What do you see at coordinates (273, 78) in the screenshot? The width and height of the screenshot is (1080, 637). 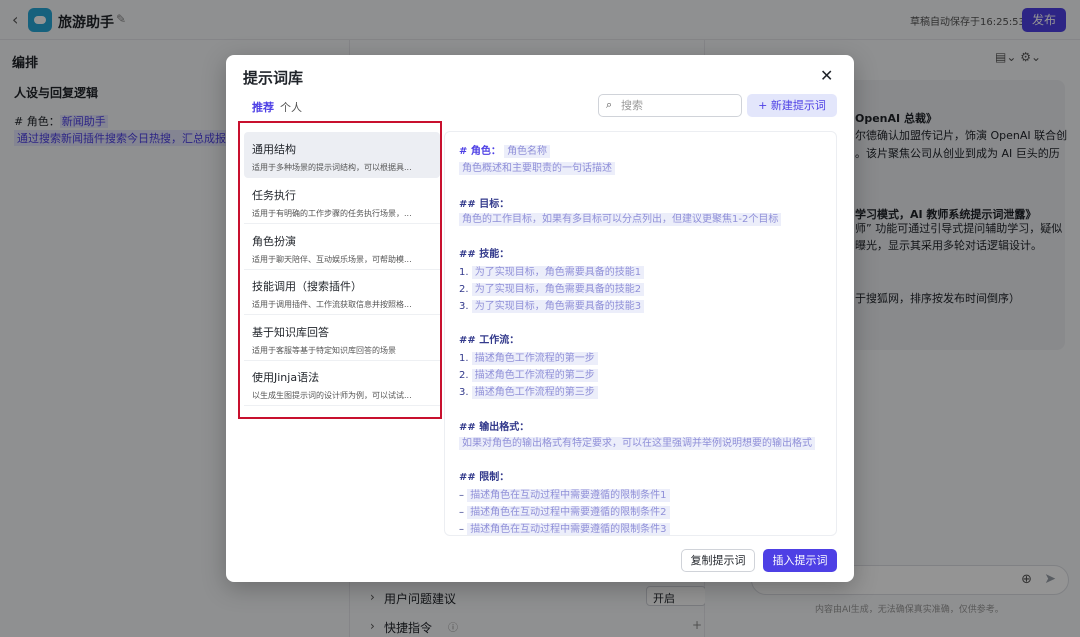 I see `dialog-title: 提示词库` at bounding box center [273, 78].